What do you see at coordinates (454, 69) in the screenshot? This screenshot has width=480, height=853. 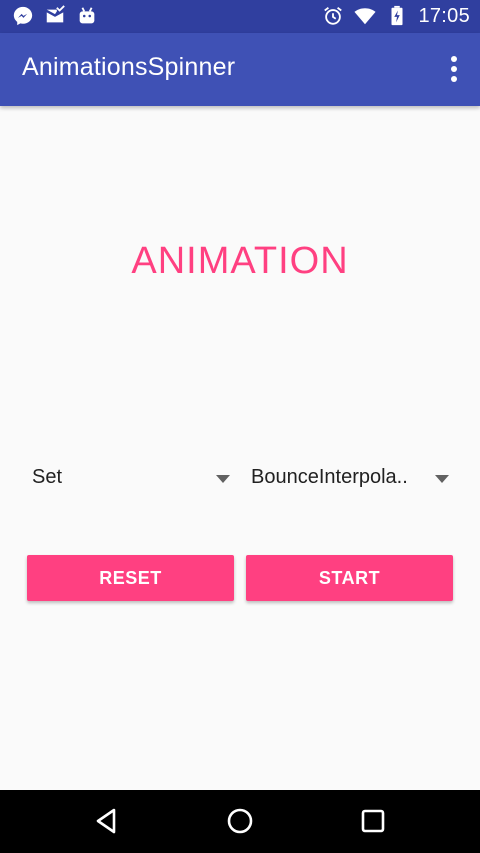 I see `more-vert-icon` at bounding box center [454, 69].